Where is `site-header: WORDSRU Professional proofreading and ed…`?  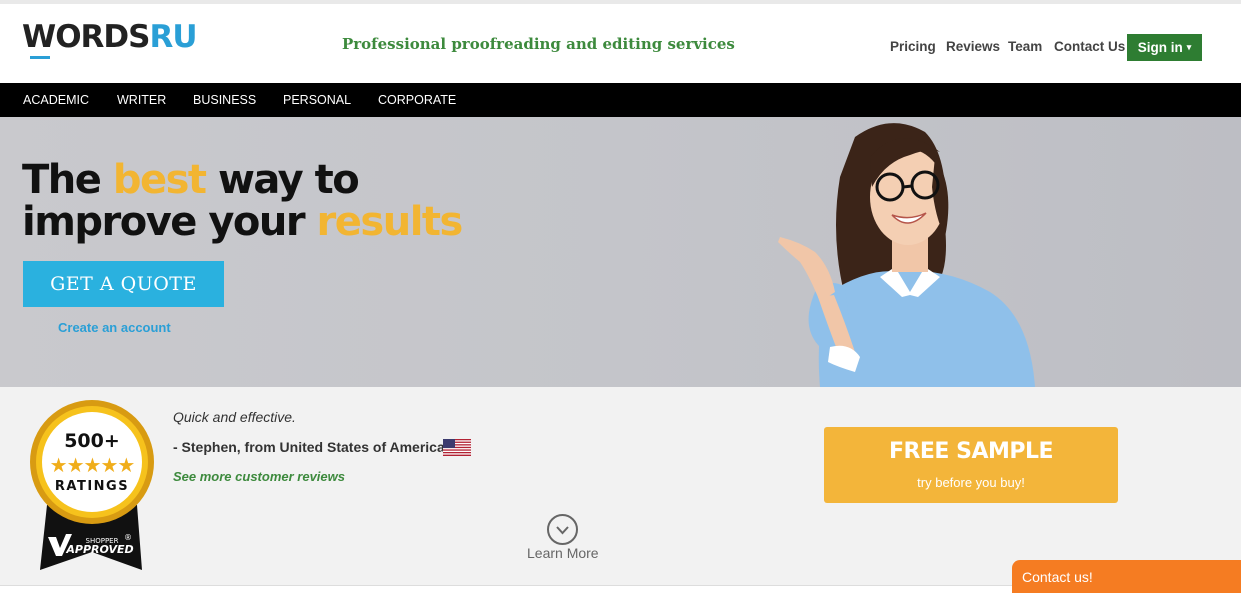 site-header: WORDSRU Professional proofreading and ed… is located at coordinates (620, 41).